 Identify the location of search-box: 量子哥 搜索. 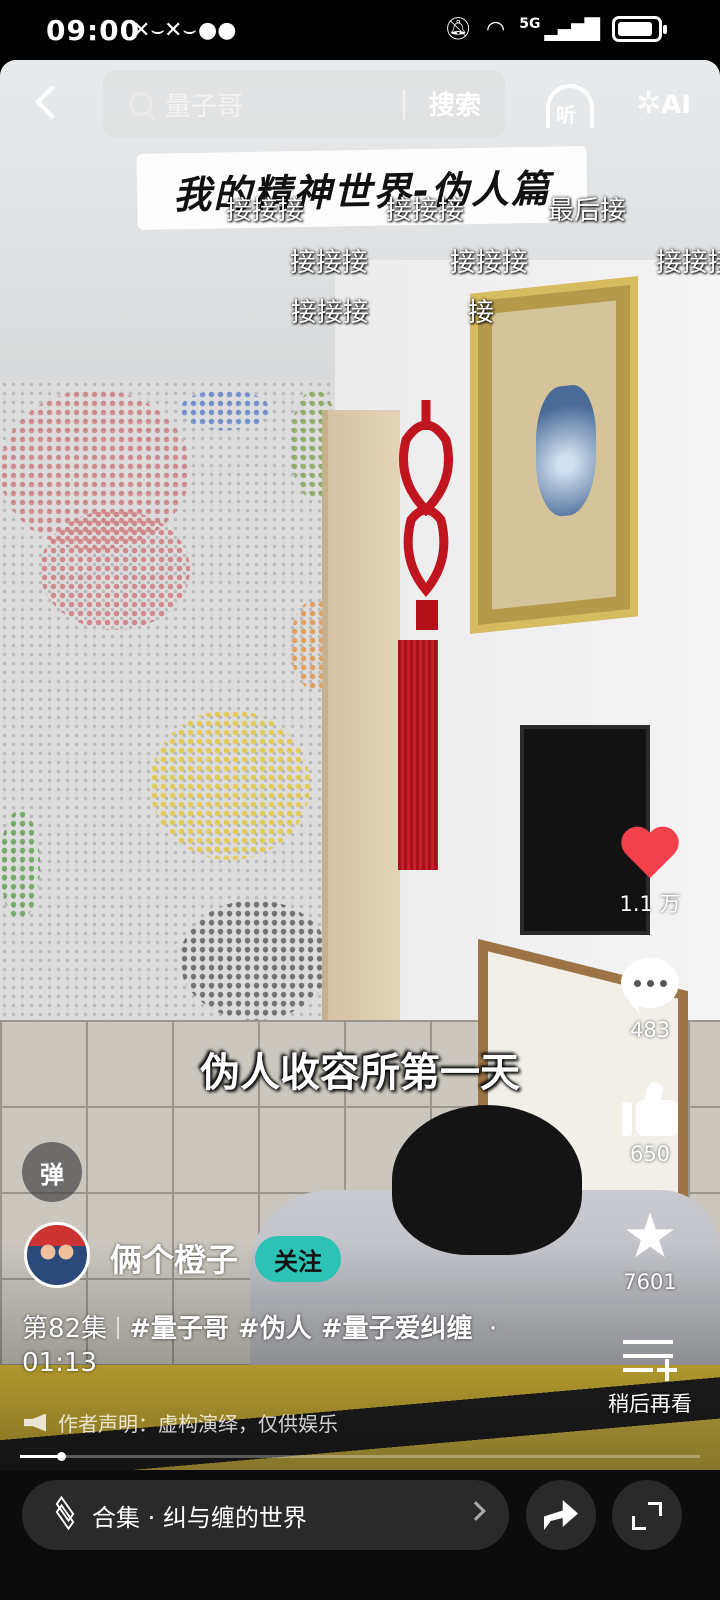
(304, 104).